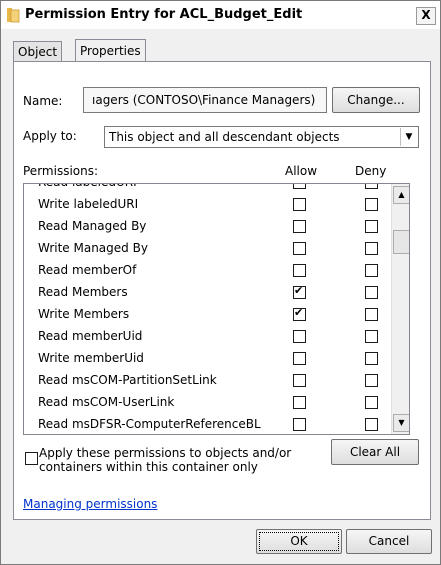 This screenshot has width=441, height=565. What do you see at coordinates (408, 137) in the screenshot?
I see `dropdown-arrow-icon: ▼` at bounding box center [408, 137].